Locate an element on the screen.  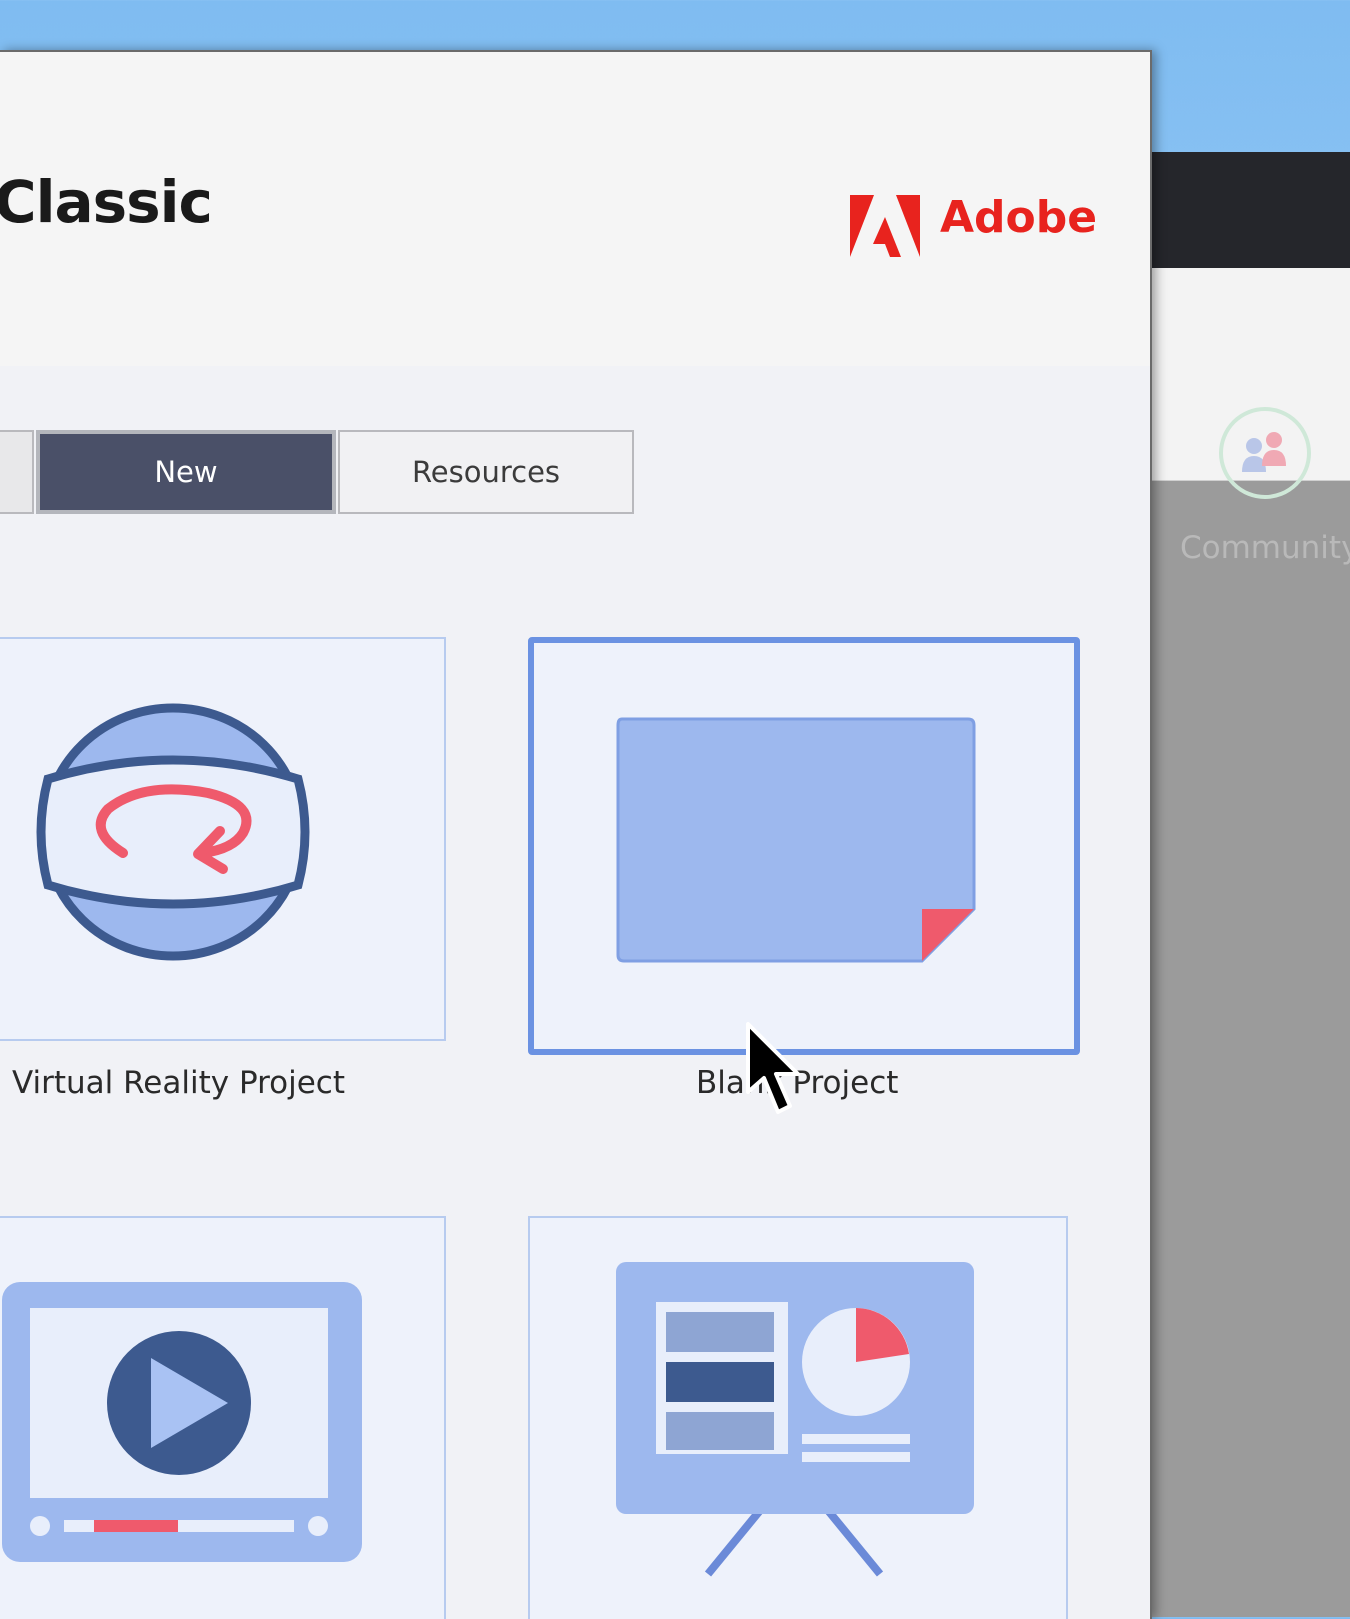
project-card-presentation is located at coordinates (798, 1417).